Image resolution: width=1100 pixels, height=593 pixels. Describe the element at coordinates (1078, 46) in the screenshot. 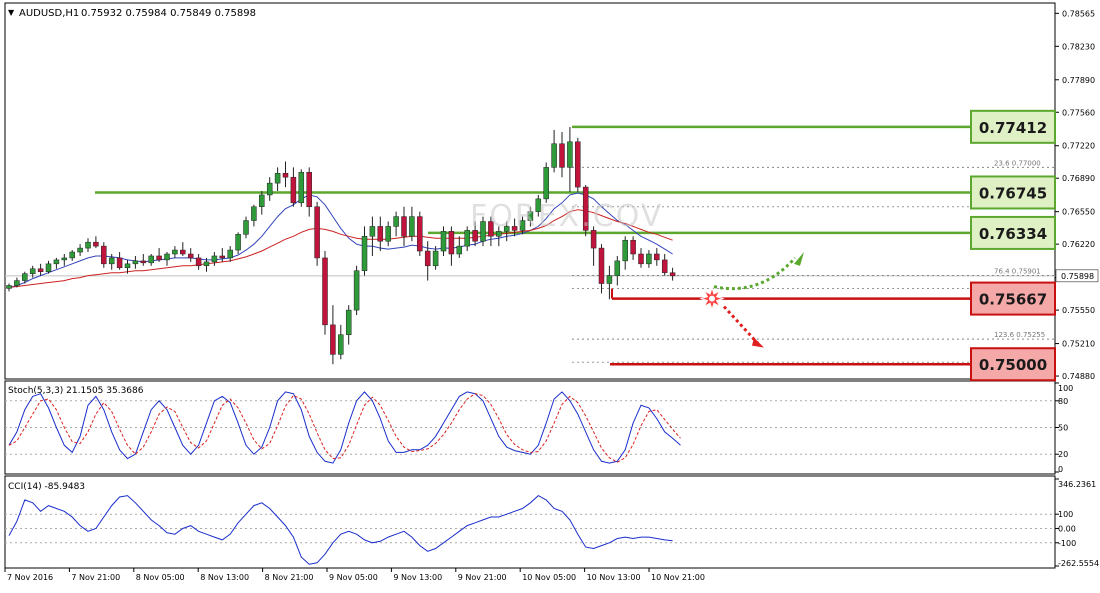

I see `y-tick-label: 0.78230` at that location.